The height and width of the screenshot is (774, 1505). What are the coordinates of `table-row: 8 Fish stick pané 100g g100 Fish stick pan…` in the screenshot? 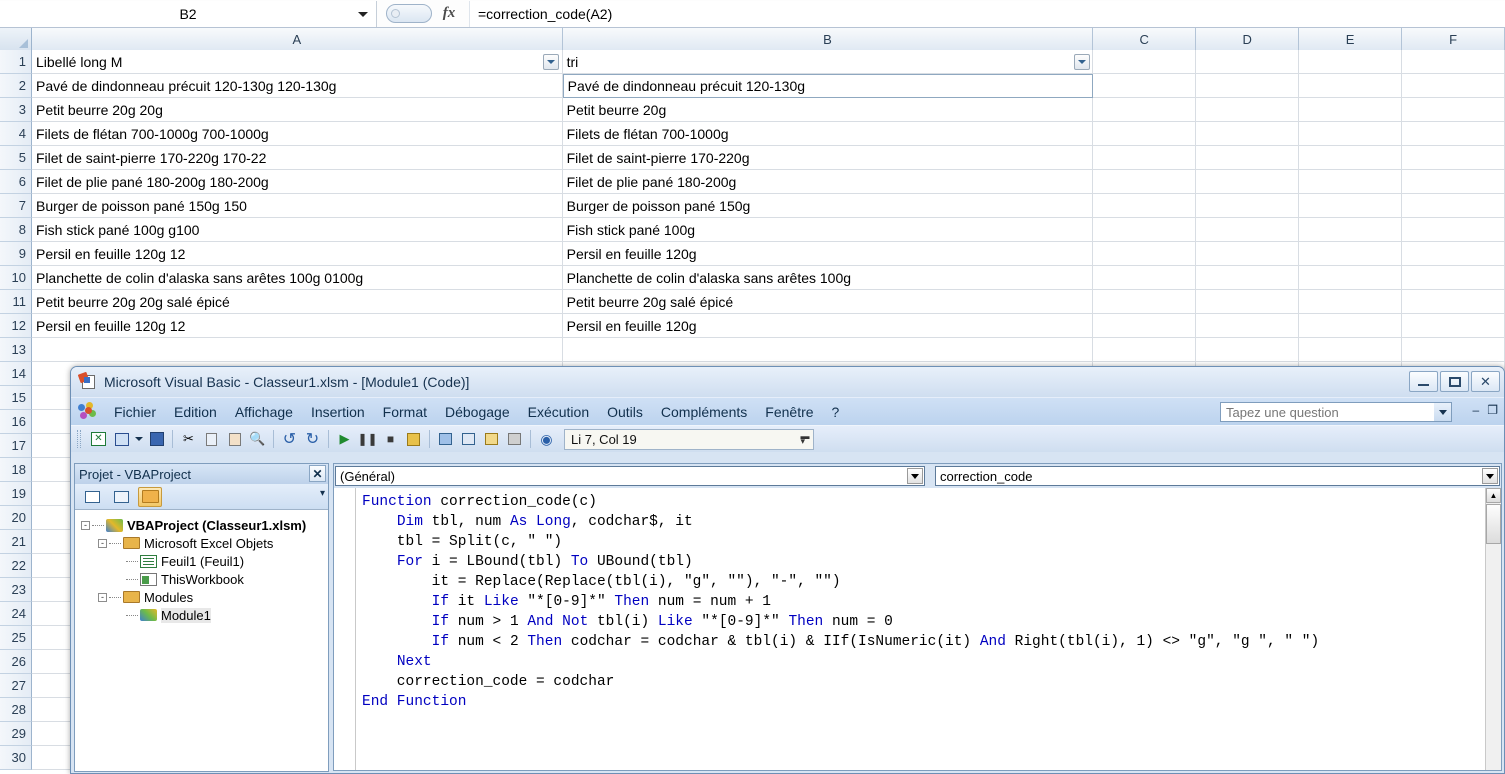 It's located at (752, 230).